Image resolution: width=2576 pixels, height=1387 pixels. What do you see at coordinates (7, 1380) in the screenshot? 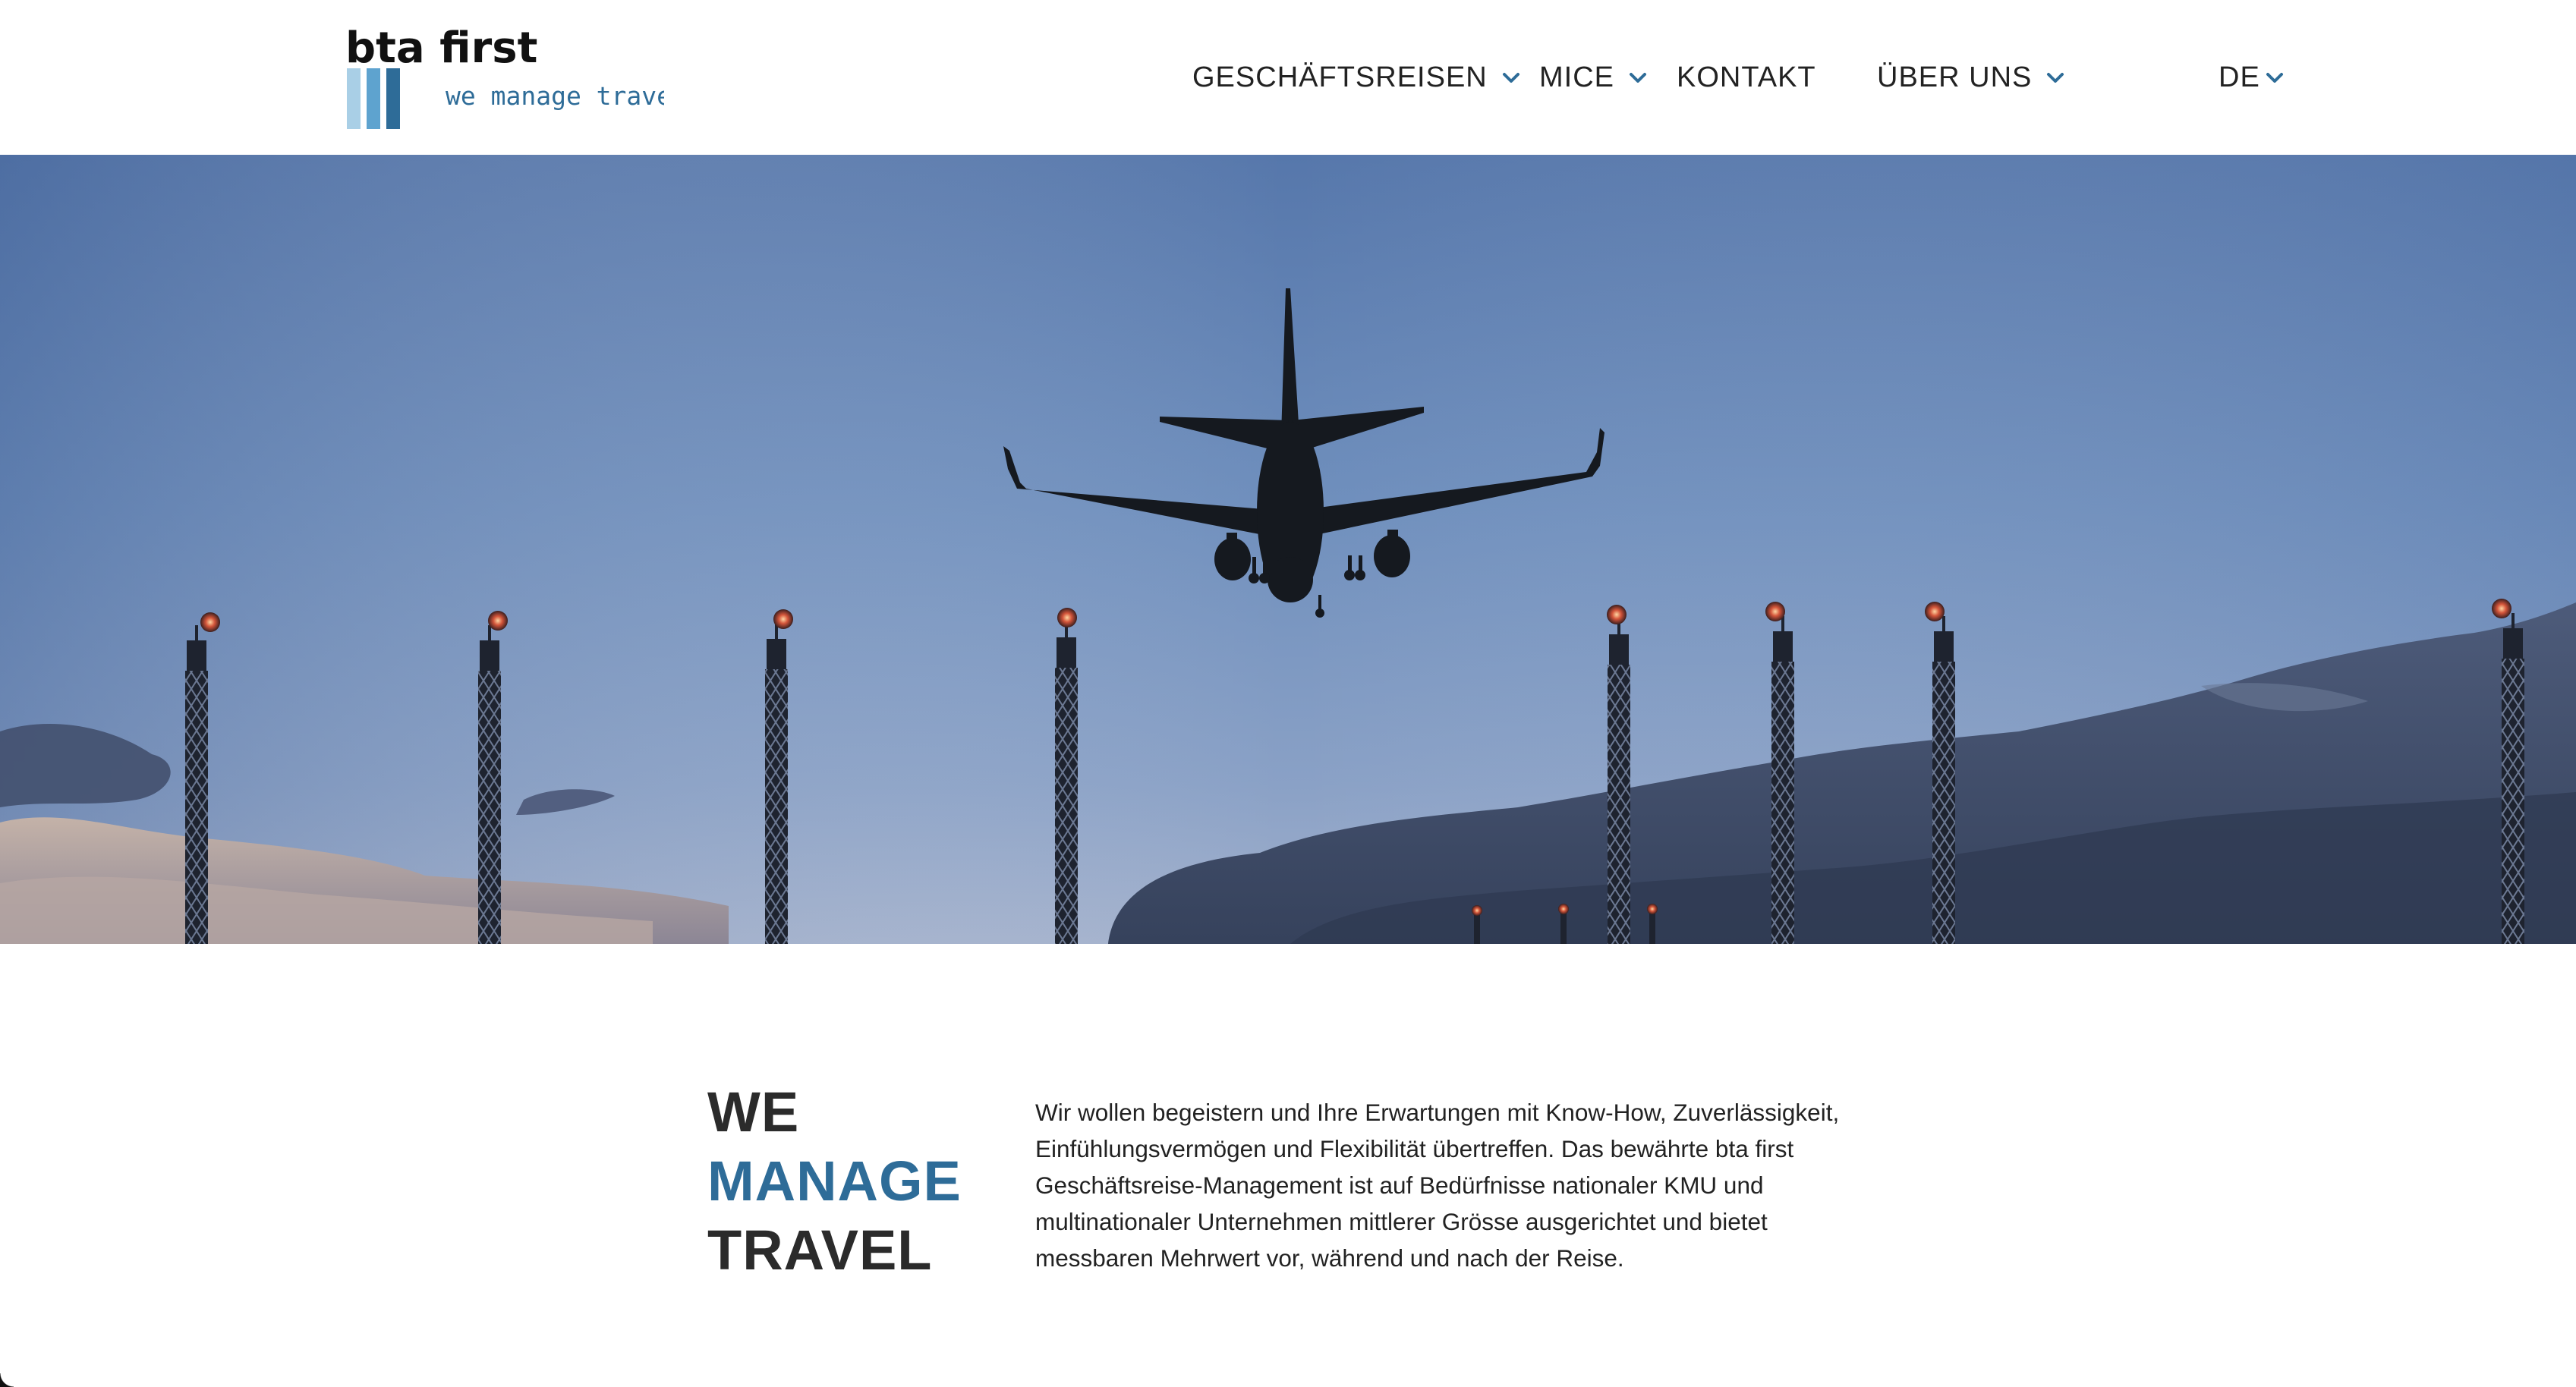
I see `window-corner` at bounding box center [7, 1380].